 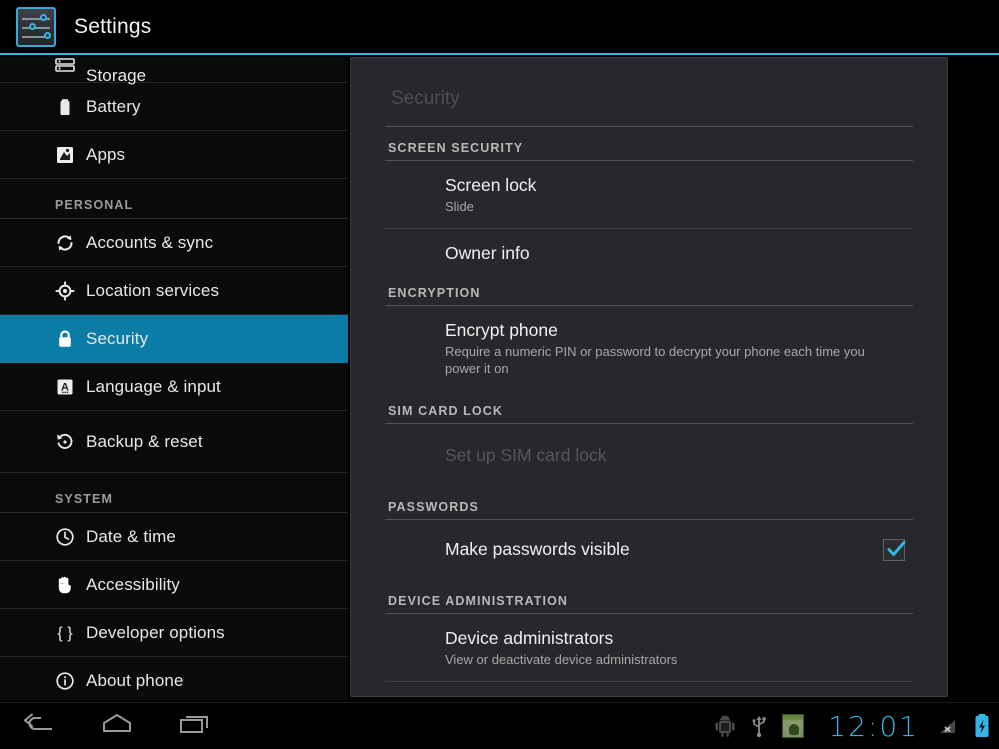 I want to click on sidebar-item-label: About phone, so click(x=135, y=680).